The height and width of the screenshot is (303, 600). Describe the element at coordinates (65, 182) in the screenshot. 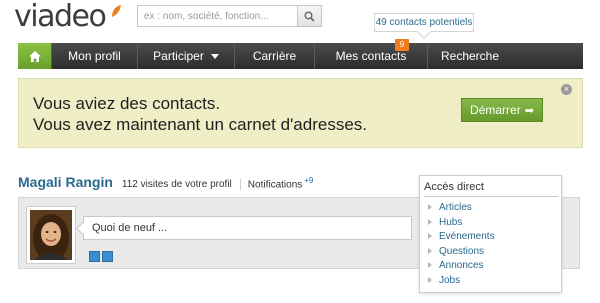

I see `profile-name: Magali Rangin` at that location.